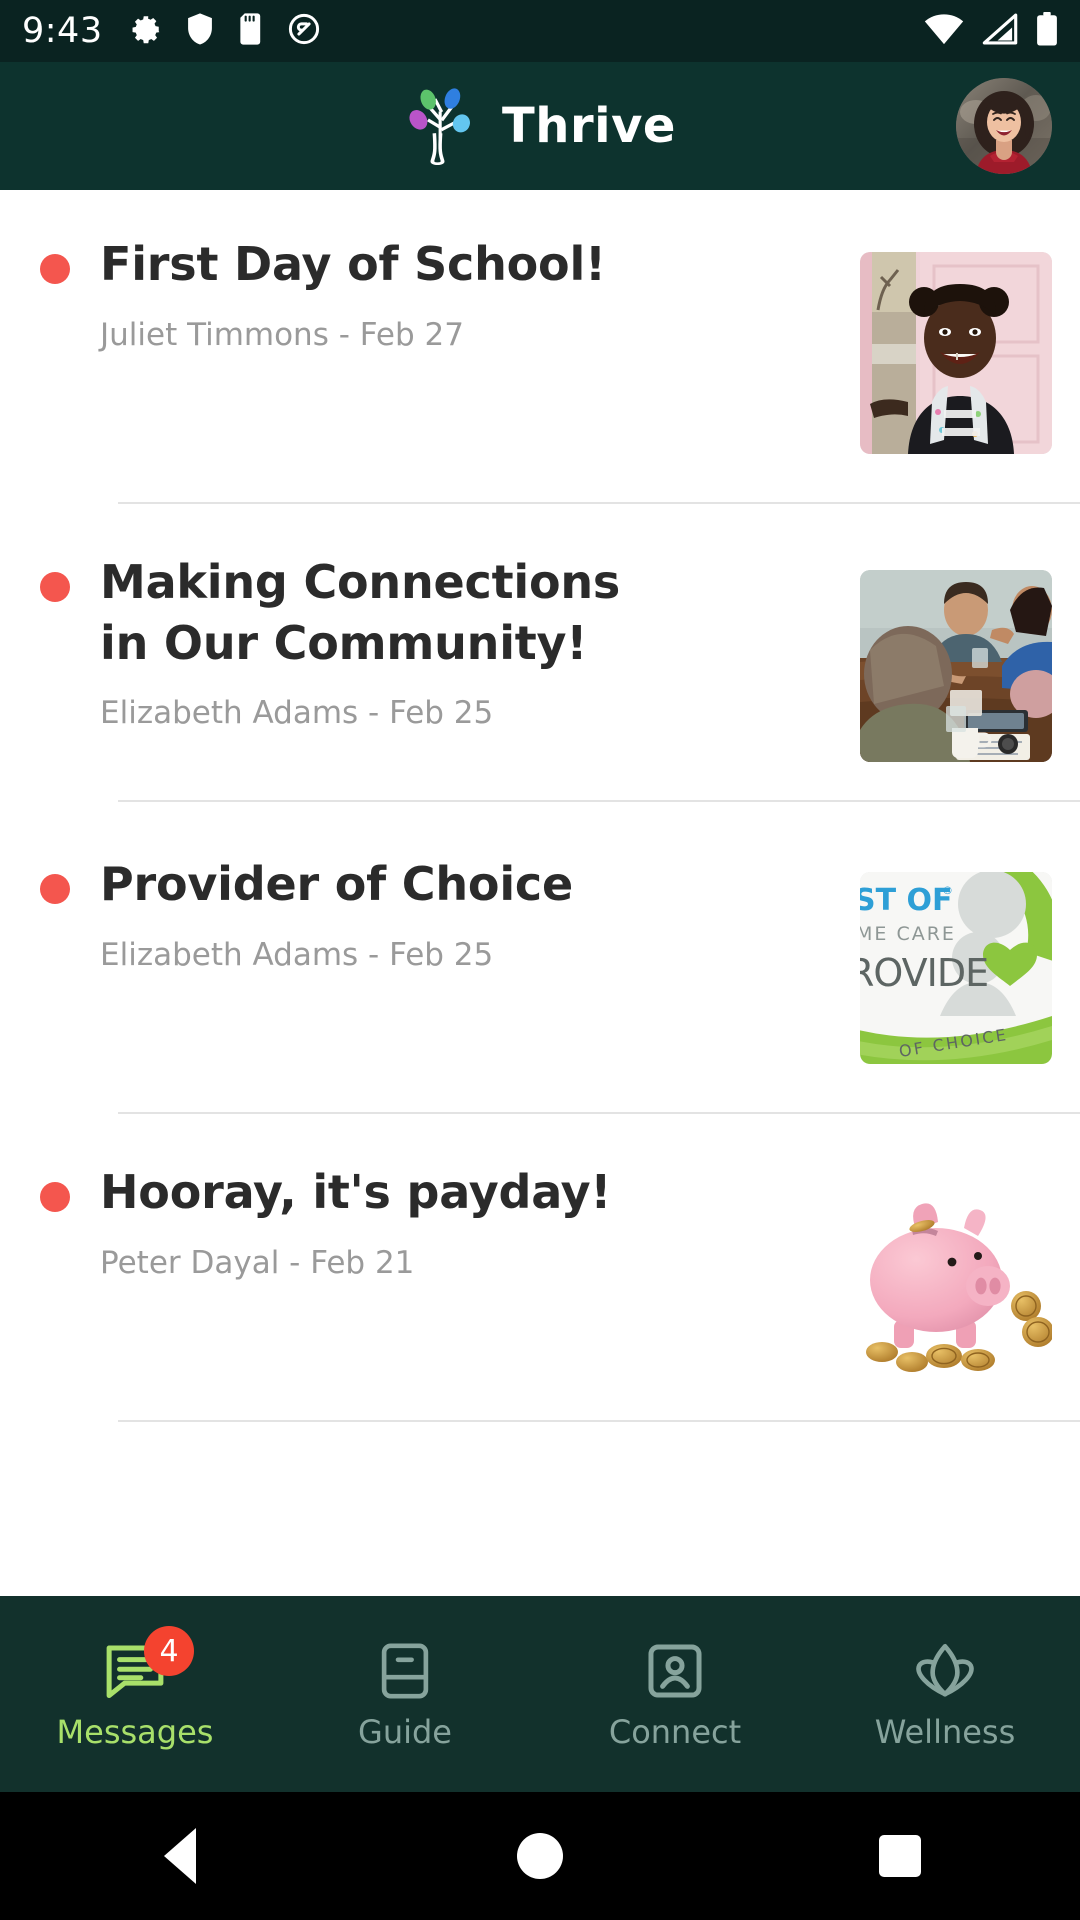  I want to click on system-navigation-bar, so click(540, 1856).